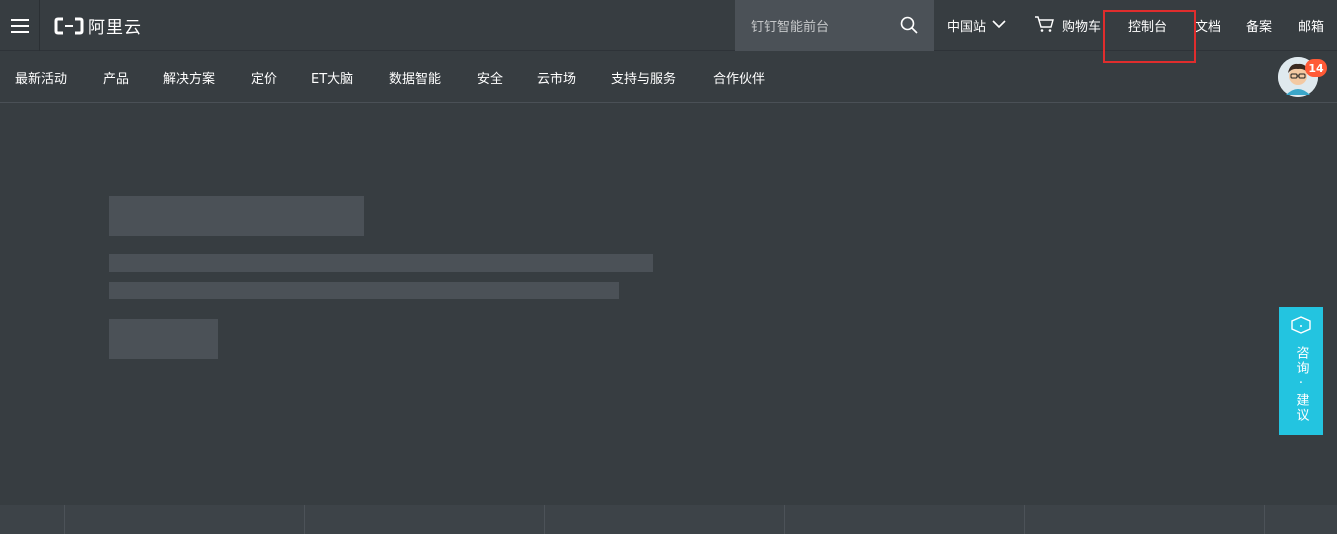 This screenshot has height=534, width=1337. What do you see at coordinates (1208, 25) in the screenshot?
I see `docs-link: 文档` at bounding box center [1208, 25].